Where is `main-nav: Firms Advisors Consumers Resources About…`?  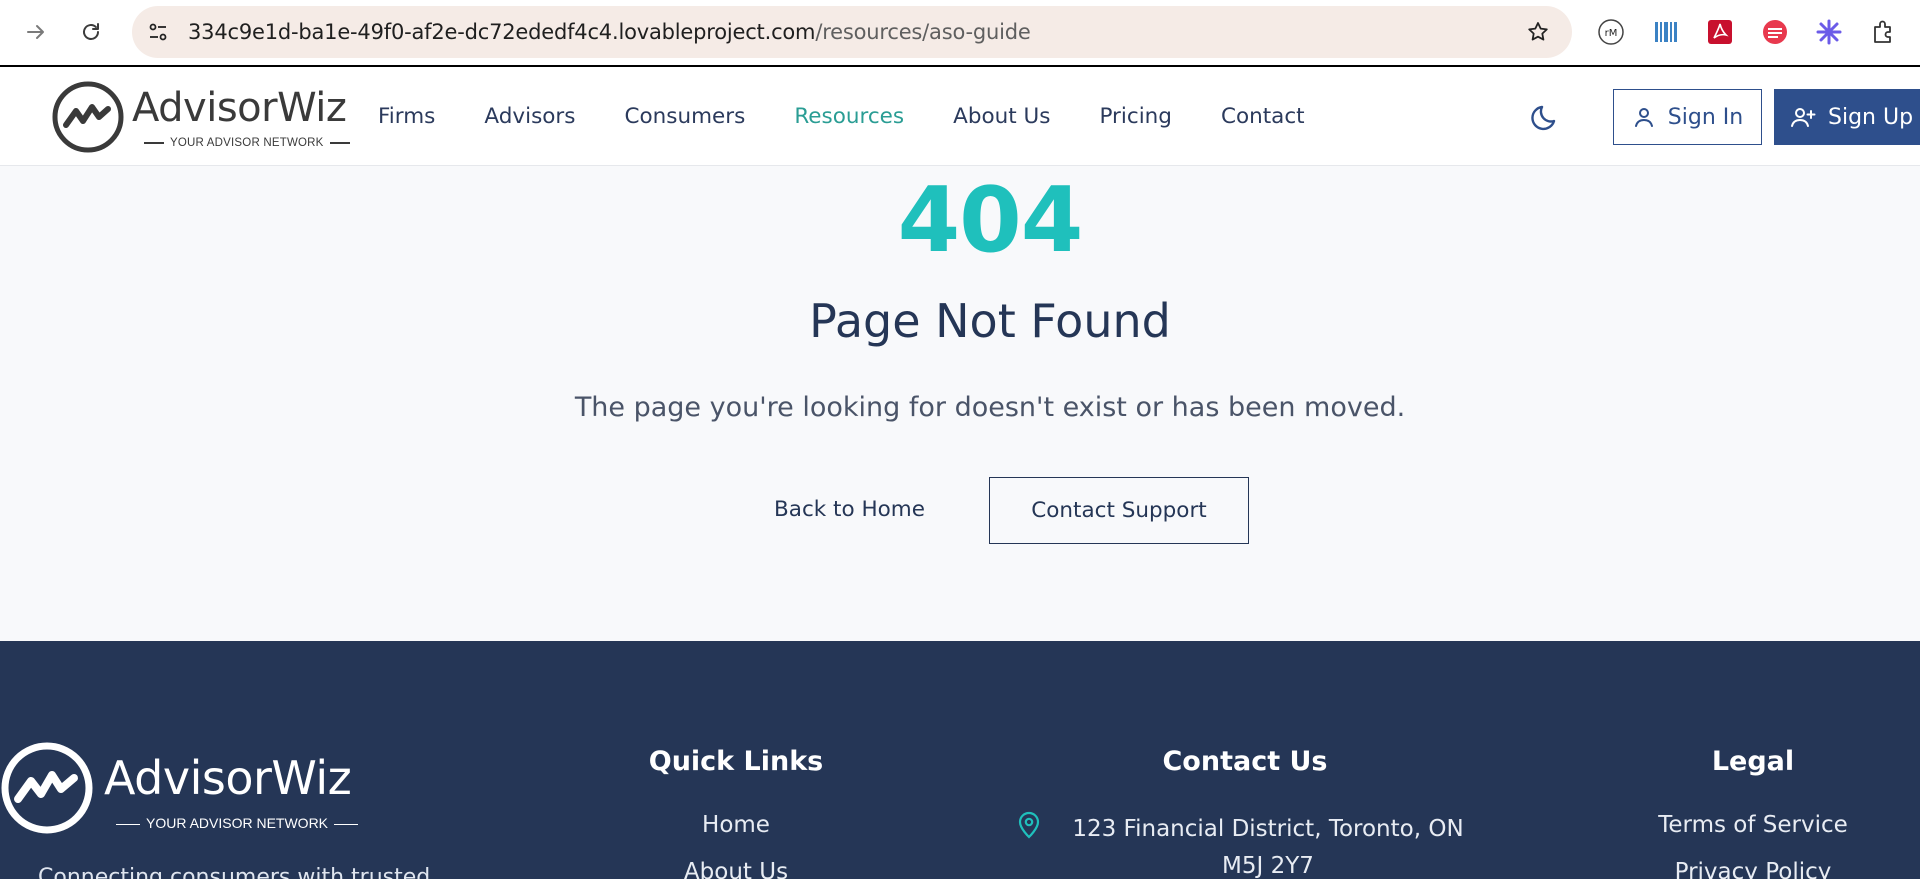 main-nav: Firms Advisors Consumers Resources About… is located at coordinates (866, 116).